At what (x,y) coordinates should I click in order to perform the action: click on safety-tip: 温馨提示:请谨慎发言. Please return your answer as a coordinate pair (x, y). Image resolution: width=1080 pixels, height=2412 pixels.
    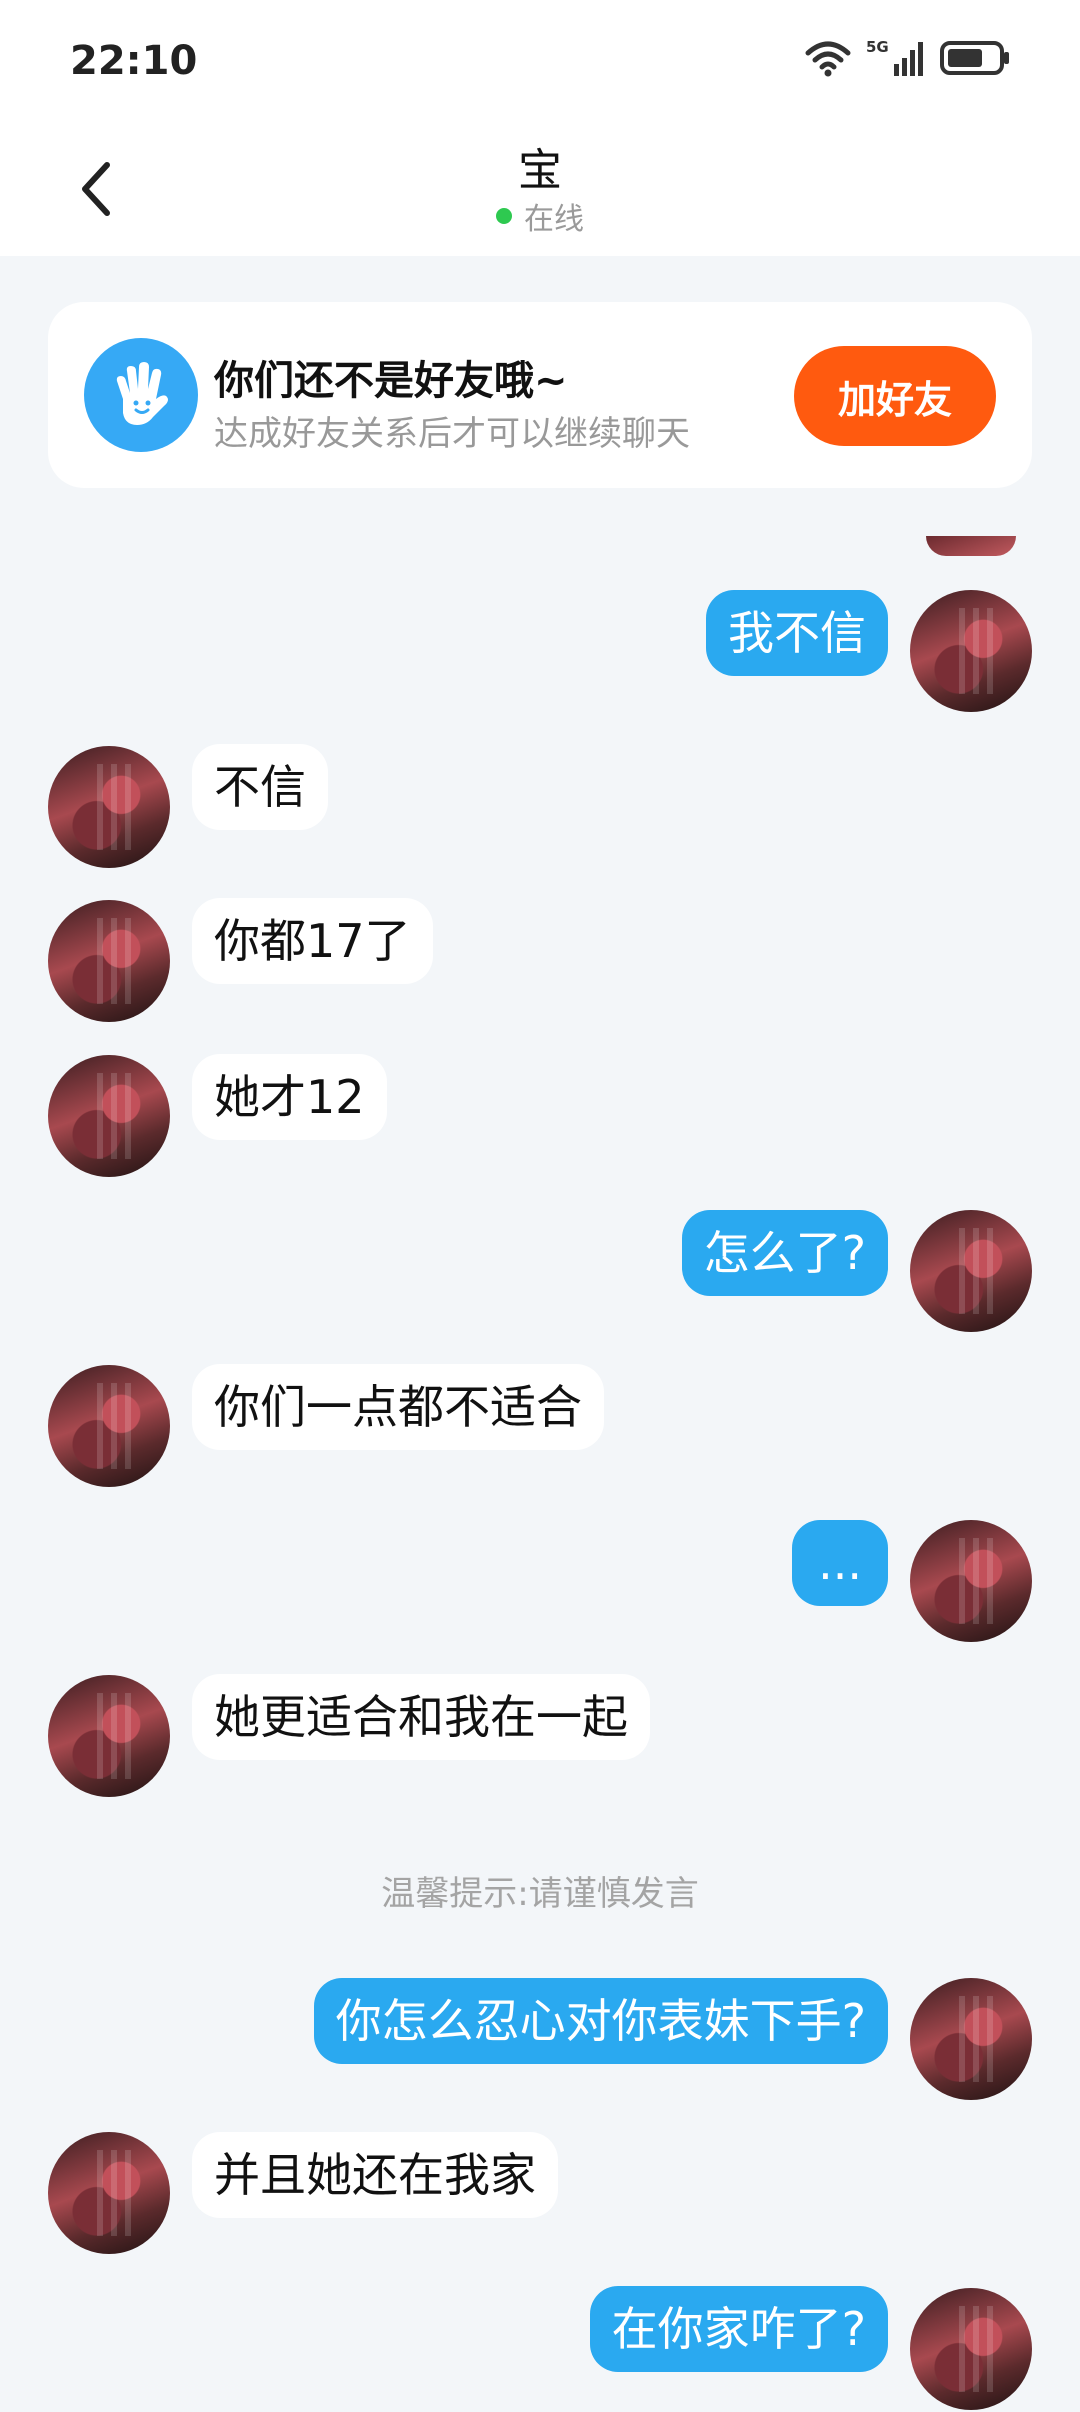
    Looking at the image, I should click on (540, 1894).